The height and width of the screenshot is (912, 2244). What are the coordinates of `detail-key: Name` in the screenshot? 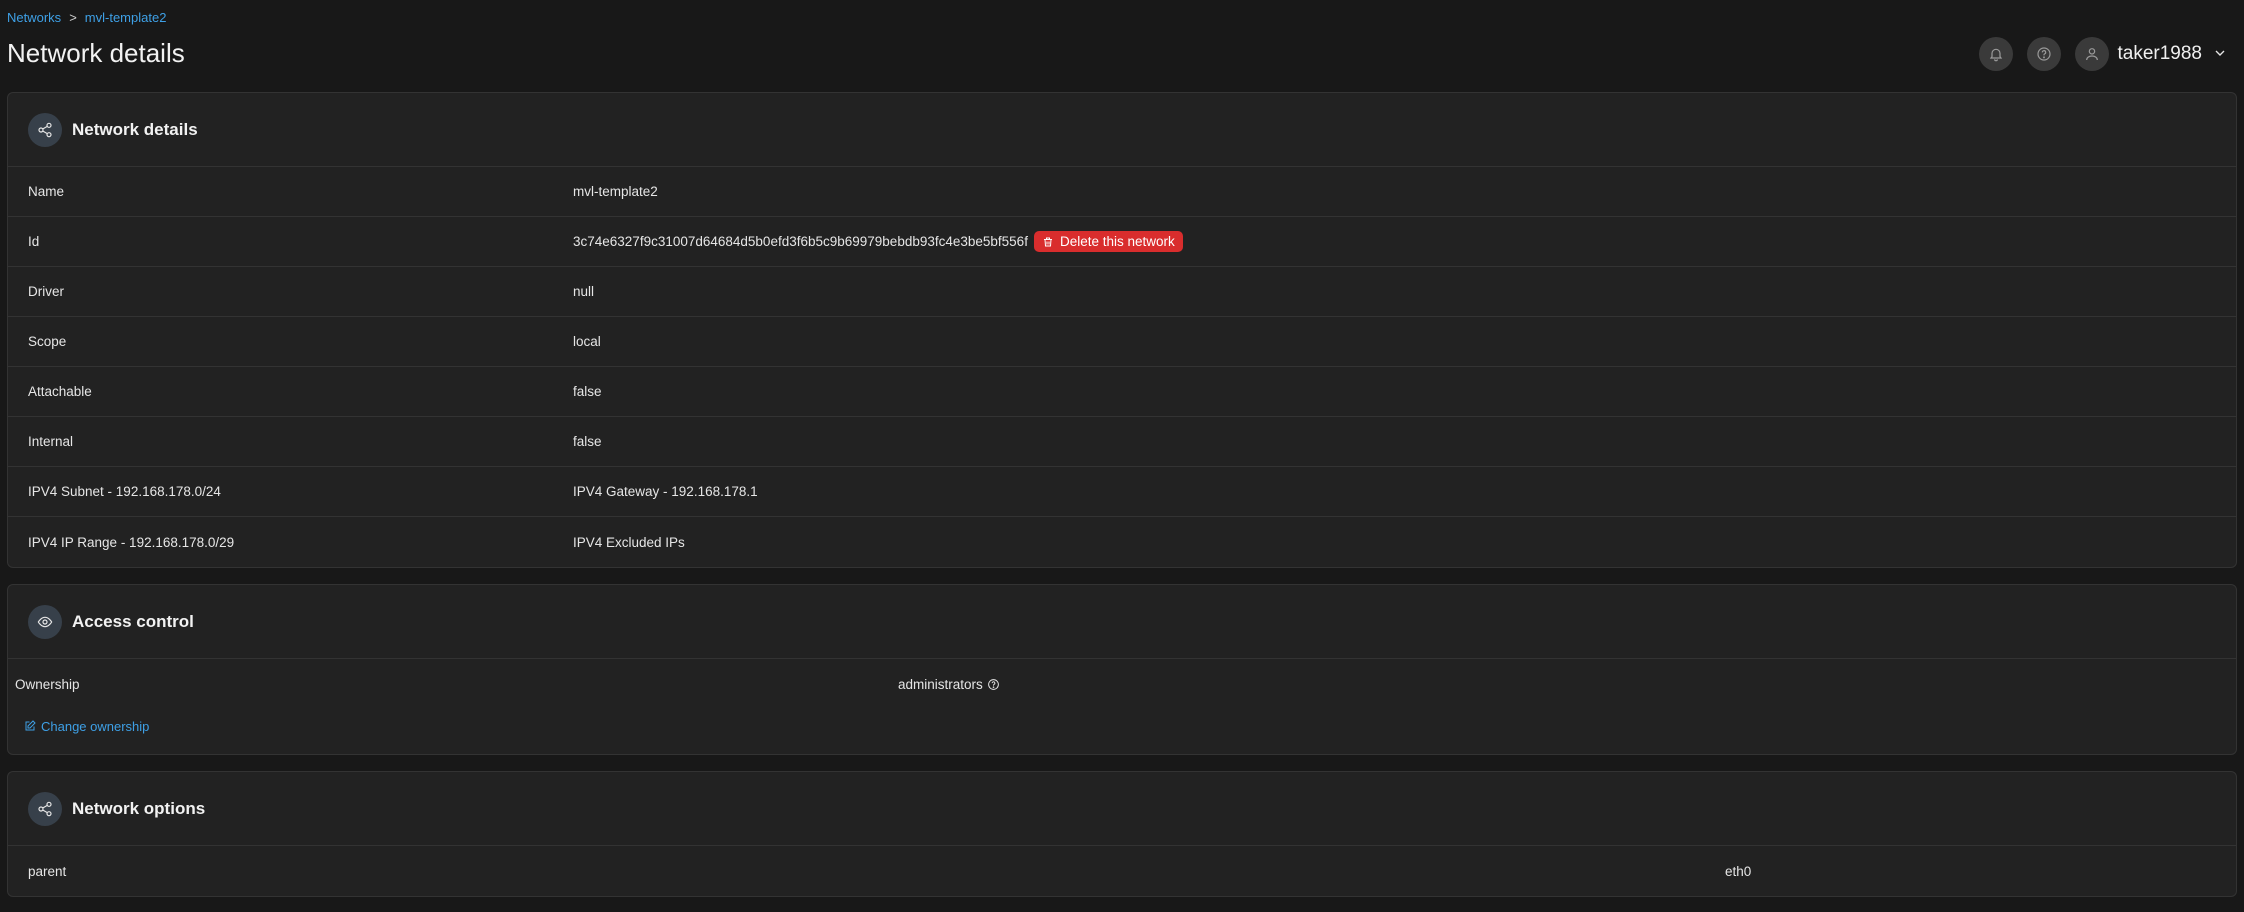 It's located at (46, 191).